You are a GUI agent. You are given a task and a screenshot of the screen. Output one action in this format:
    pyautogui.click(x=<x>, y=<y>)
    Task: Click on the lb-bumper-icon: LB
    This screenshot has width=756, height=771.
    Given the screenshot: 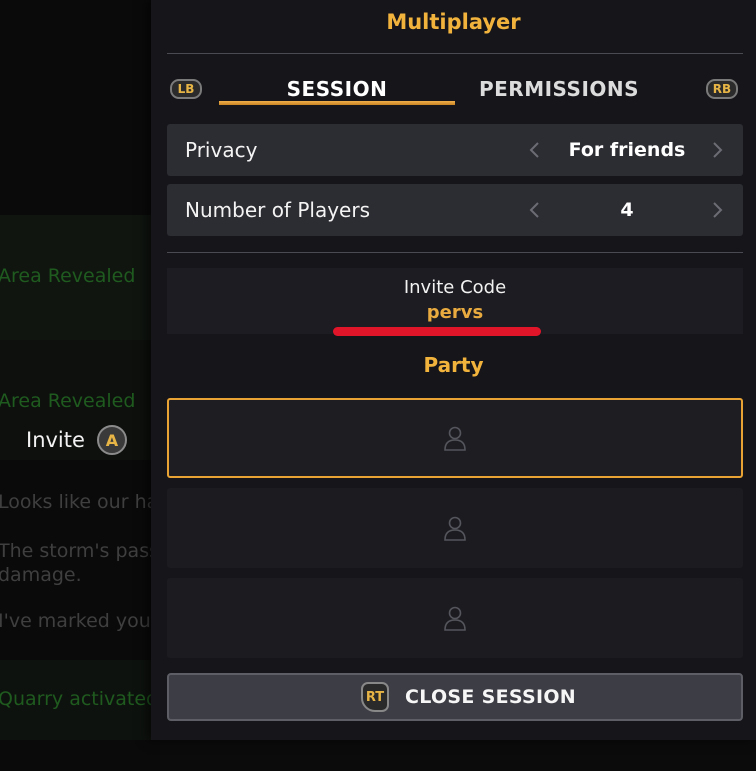 What is the action you would take?
    pyautogui.click(x=186, y=89)
    